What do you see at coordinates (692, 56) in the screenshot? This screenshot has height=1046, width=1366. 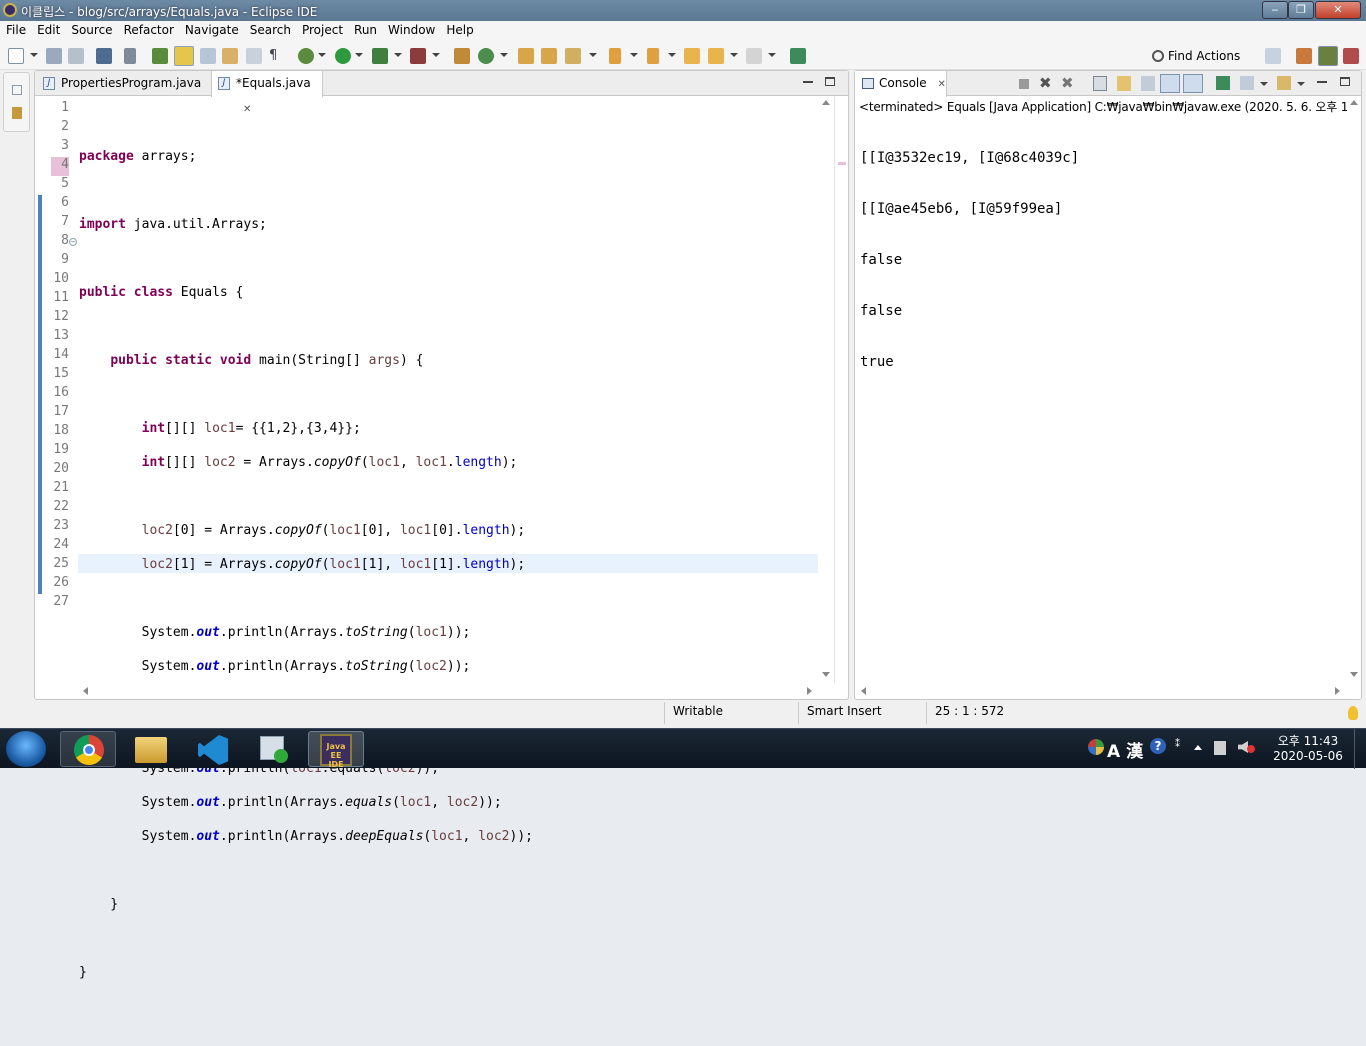 I see `last-edit-icon` at bounding box center [692, 56].